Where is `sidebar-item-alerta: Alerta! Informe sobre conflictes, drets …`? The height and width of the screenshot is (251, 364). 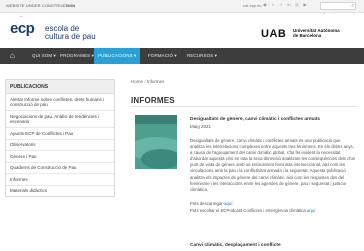 sidebar-item-alerta: Alerta! Informe sobre conflictes, drets … is located at coordinates (60, 102).